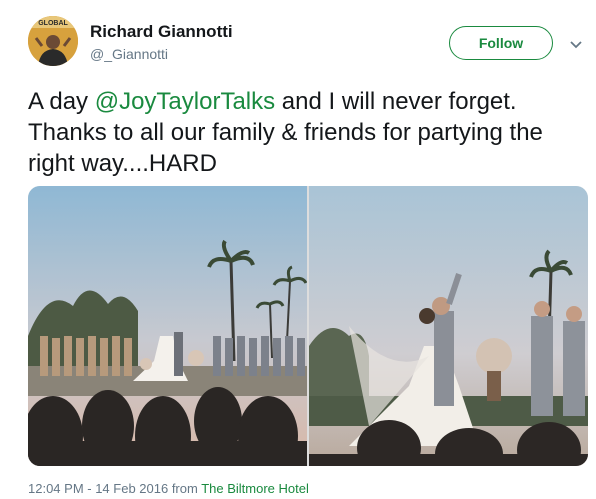  Describe the element at coordinates (576, 44) in the screenshot. I see `chevron-down-icon` at that location.